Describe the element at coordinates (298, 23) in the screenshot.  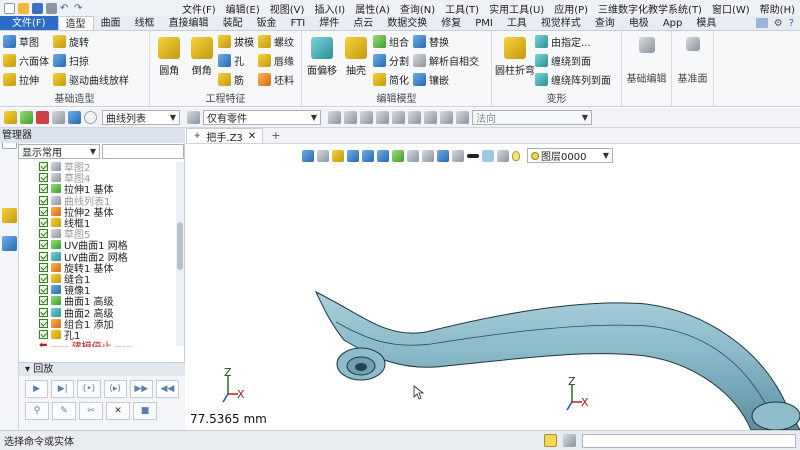
I see `tab-7: FTI` at that location.